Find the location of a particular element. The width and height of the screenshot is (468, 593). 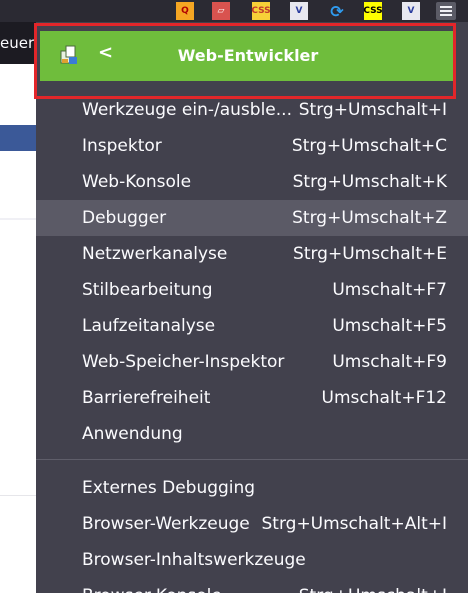

menu-item-label: Web-Speicher-Inspektor is located at coordinates (183, 362).